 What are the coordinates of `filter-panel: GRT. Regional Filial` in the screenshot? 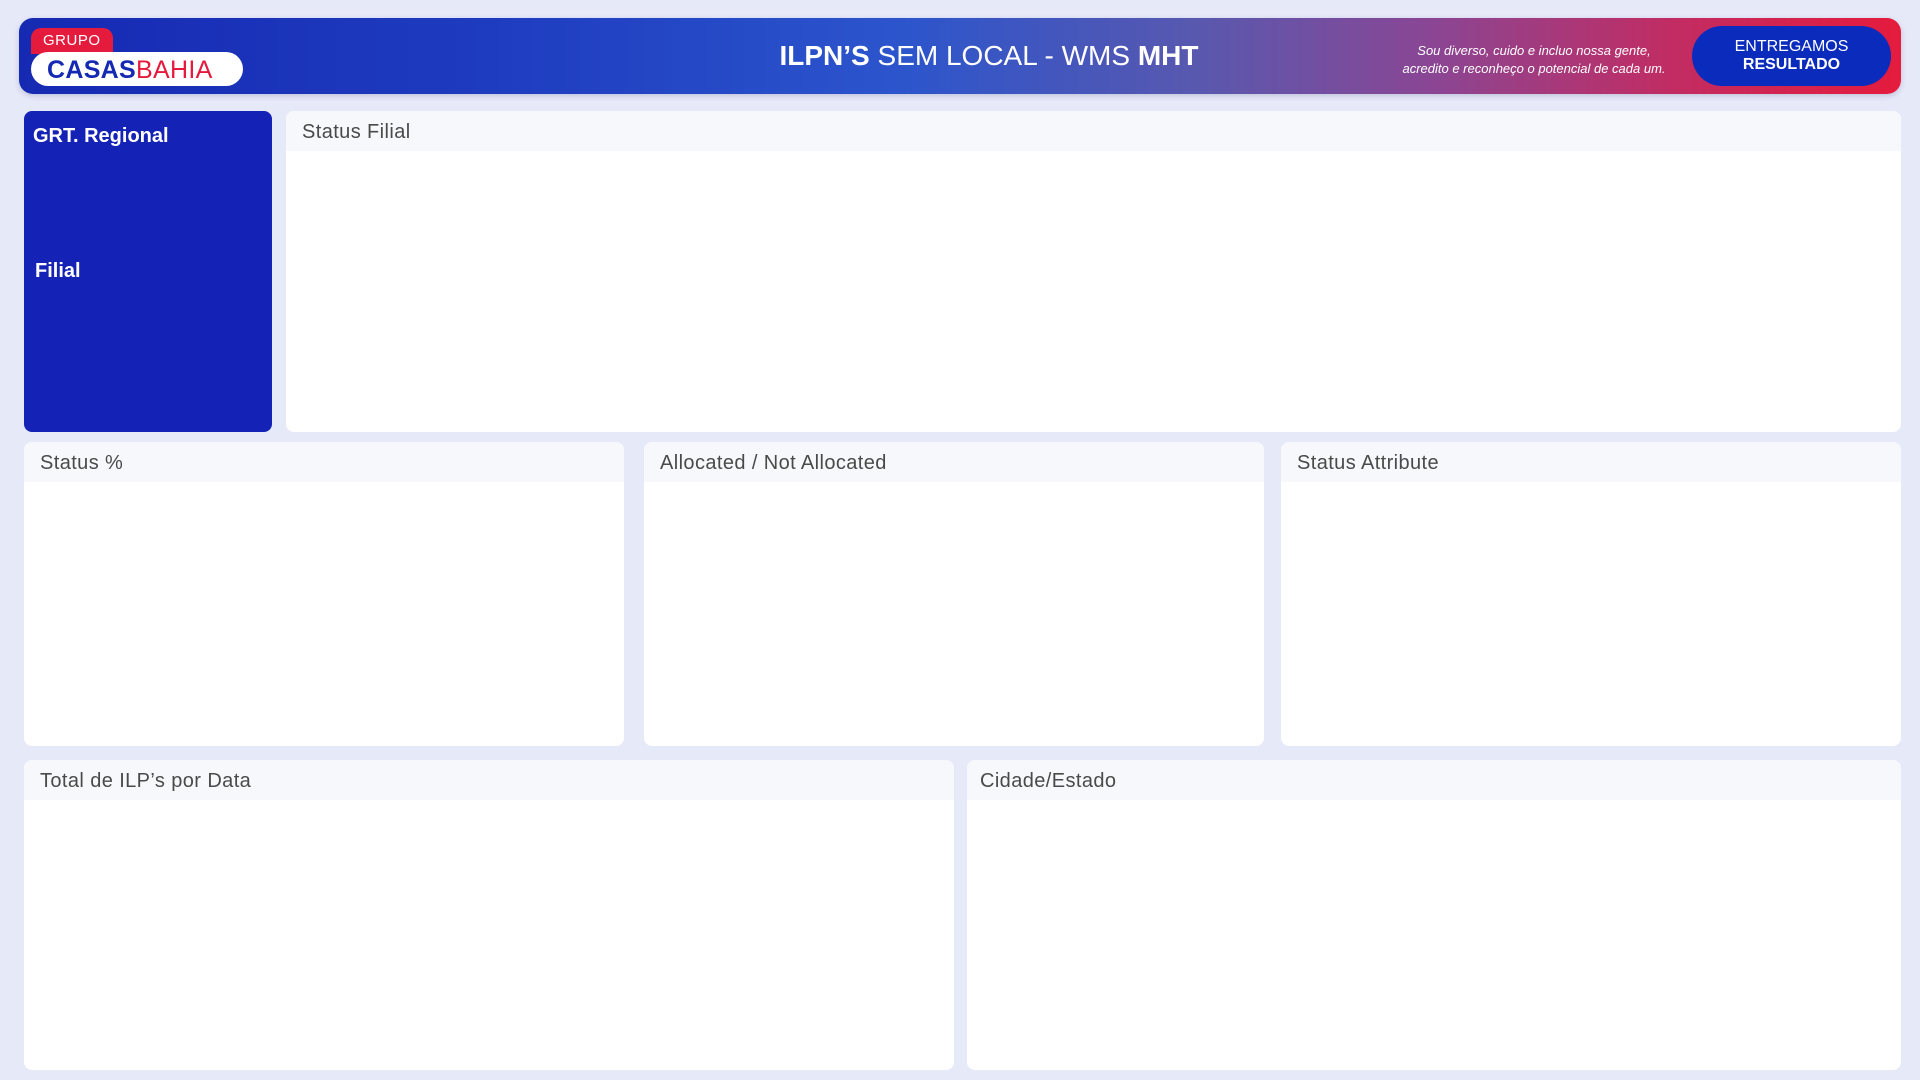 It's located at (148, 271).